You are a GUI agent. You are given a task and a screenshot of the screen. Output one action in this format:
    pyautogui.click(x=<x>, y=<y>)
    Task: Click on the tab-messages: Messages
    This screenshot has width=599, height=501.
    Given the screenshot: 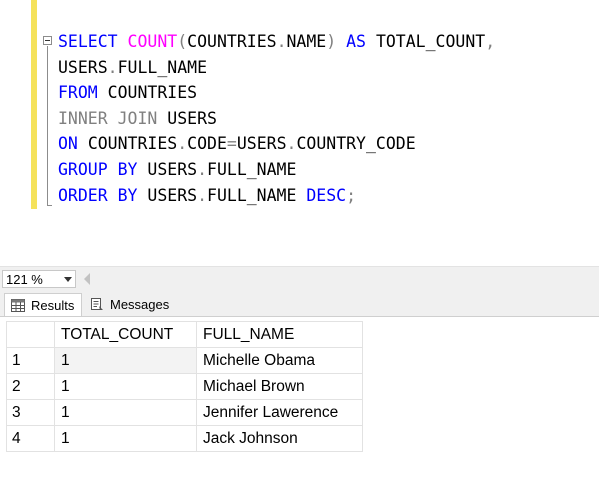 What is the action you would take?
    pyautogui.click(x=131, y=304)
    